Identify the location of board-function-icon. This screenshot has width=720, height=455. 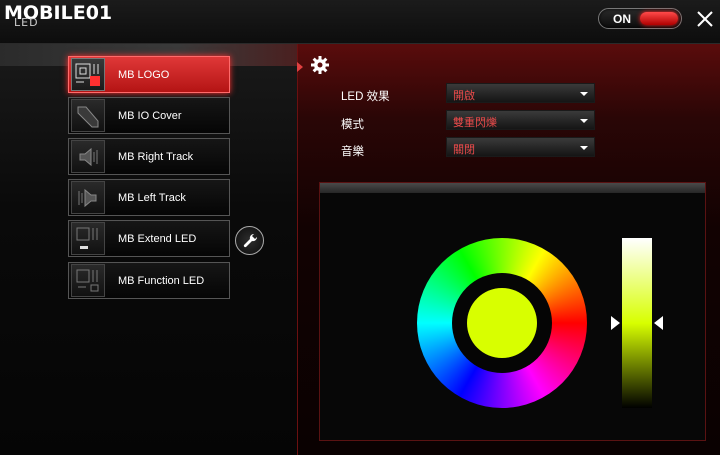
(88, 280).